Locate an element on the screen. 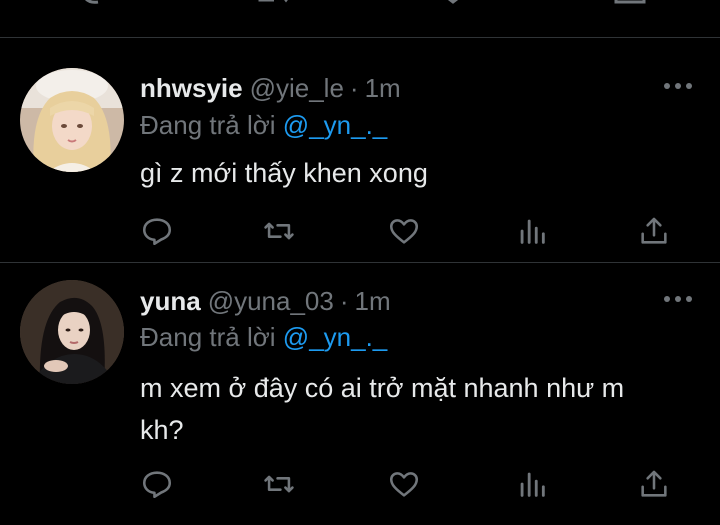  previous-tweet-action-bar is located at coordinates (360, 19).